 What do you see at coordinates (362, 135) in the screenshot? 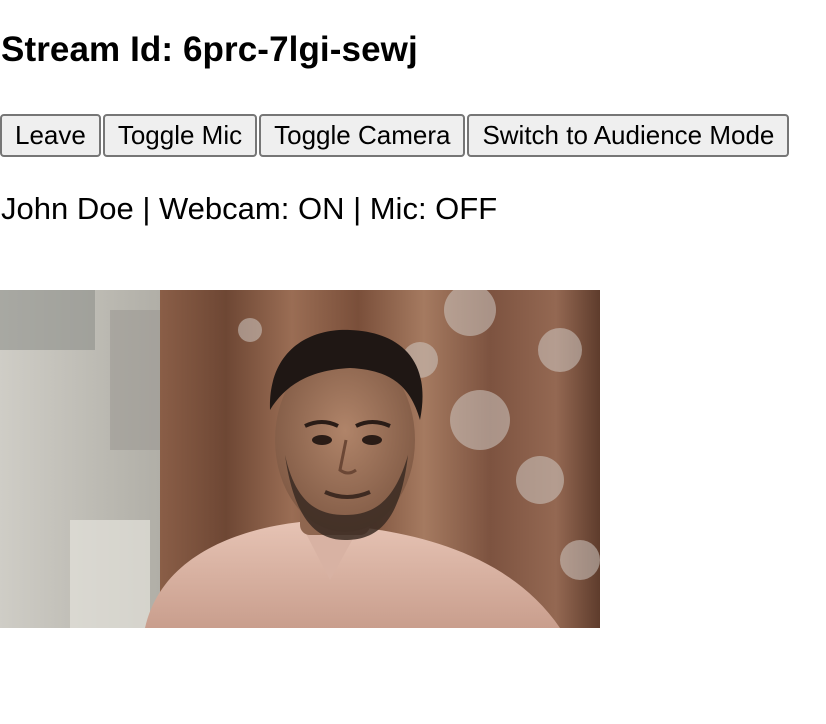
I see `toggle-camera-button: Toggle Camera` at bounding box center [362, 135].